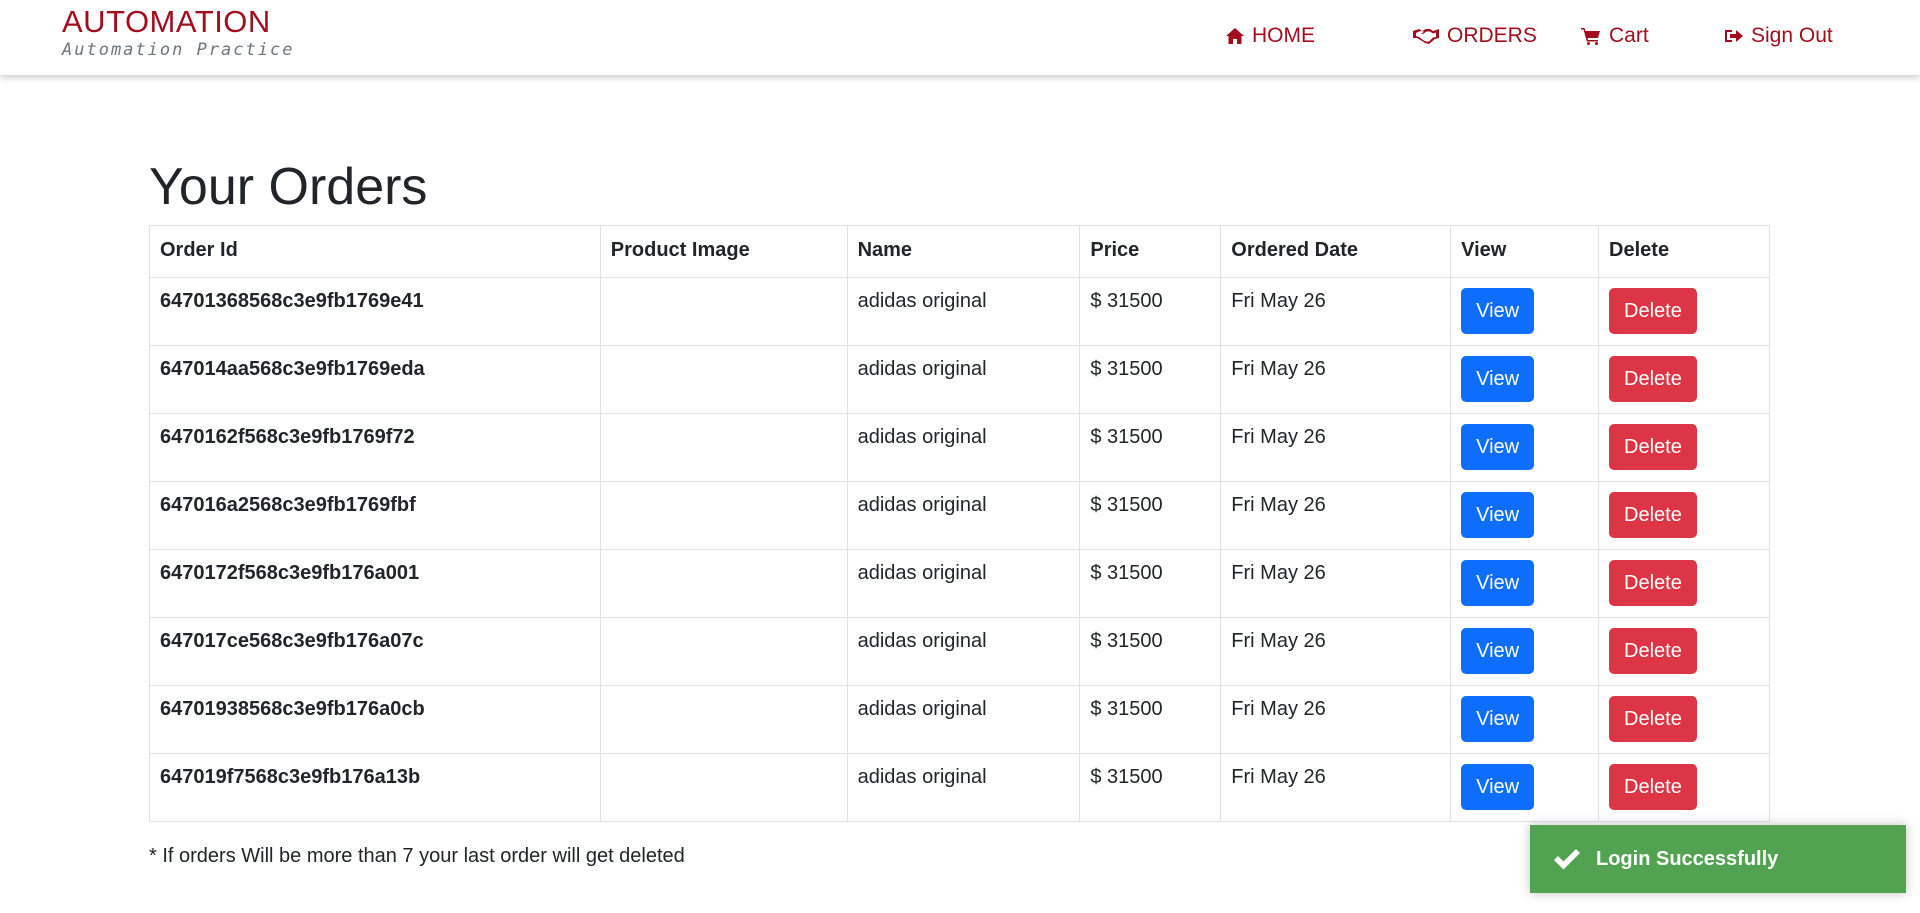 The height and width of the screenshot is (913, 1920). What do you see at coordinates (288, 187) in the screenshot?
I see `page-title: Your Orders` at bounding box center [288, 187].